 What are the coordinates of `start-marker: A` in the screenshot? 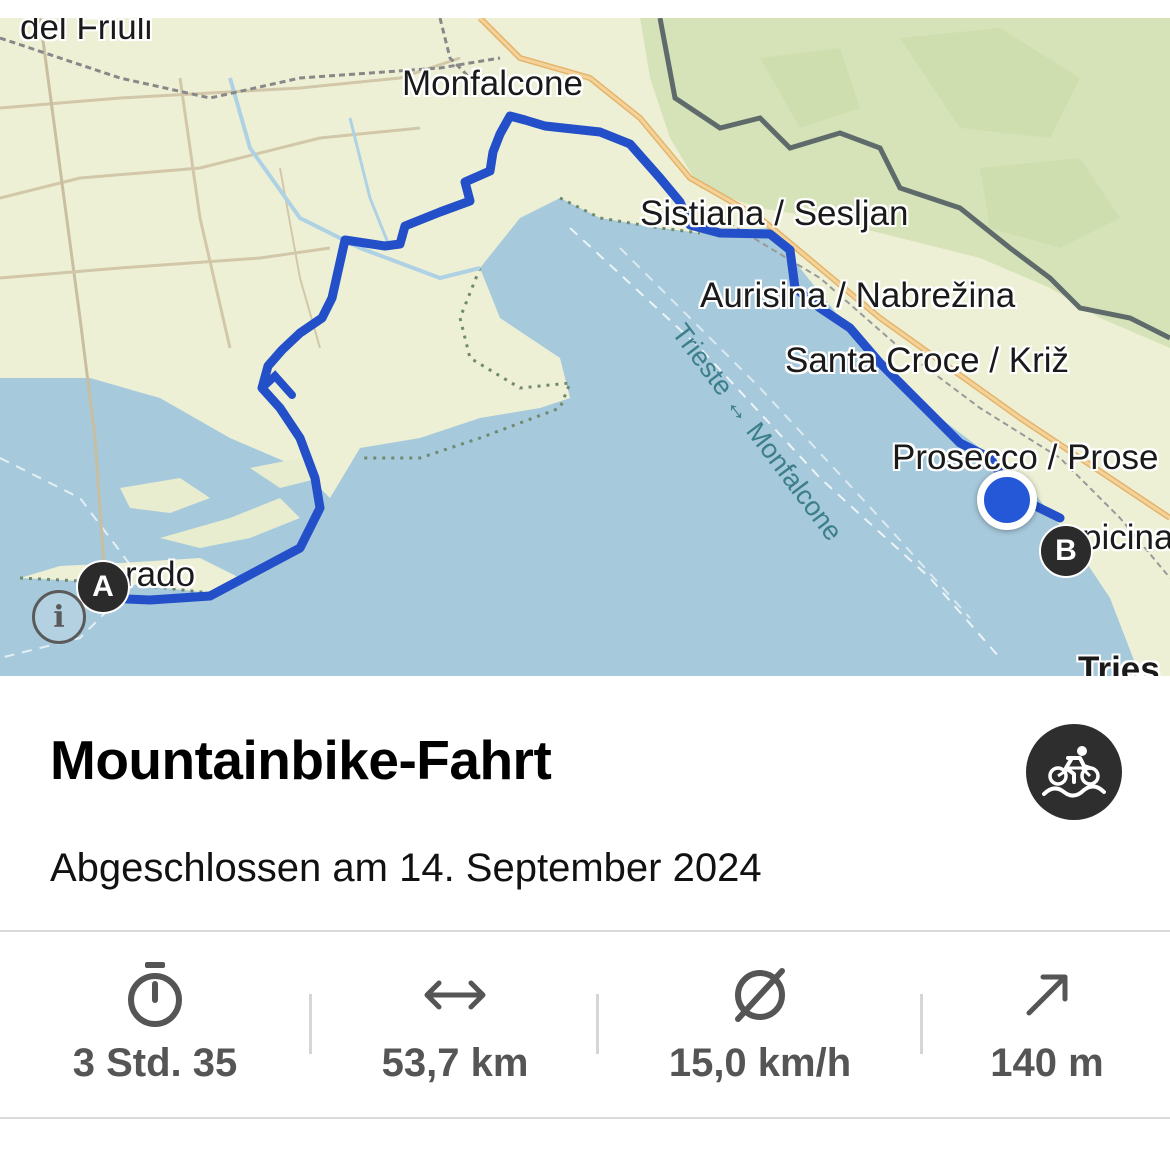 It's located at (103, 587).